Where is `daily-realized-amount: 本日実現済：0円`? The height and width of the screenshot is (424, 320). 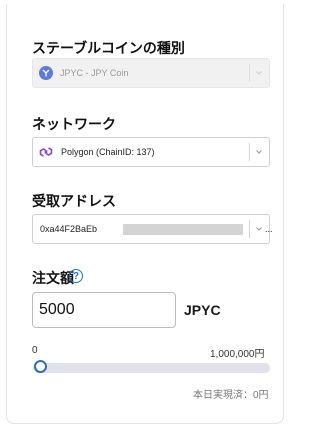
daily-realized-amount: 本日実現済：0円 is located at coordinates (231, 395).